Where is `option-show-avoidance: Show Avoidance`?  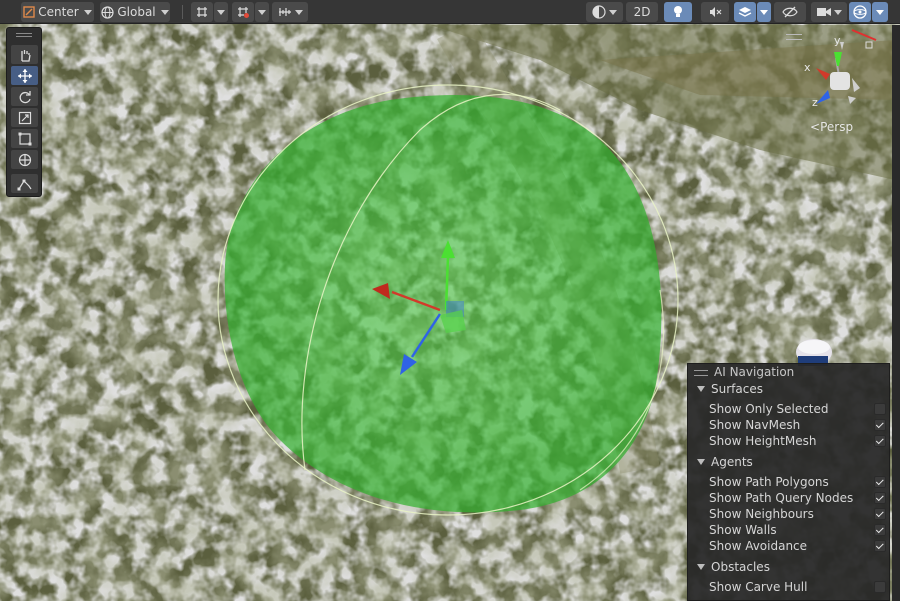
option-show-avoidance: Show Avoidance is located at coordinates (797, 545).